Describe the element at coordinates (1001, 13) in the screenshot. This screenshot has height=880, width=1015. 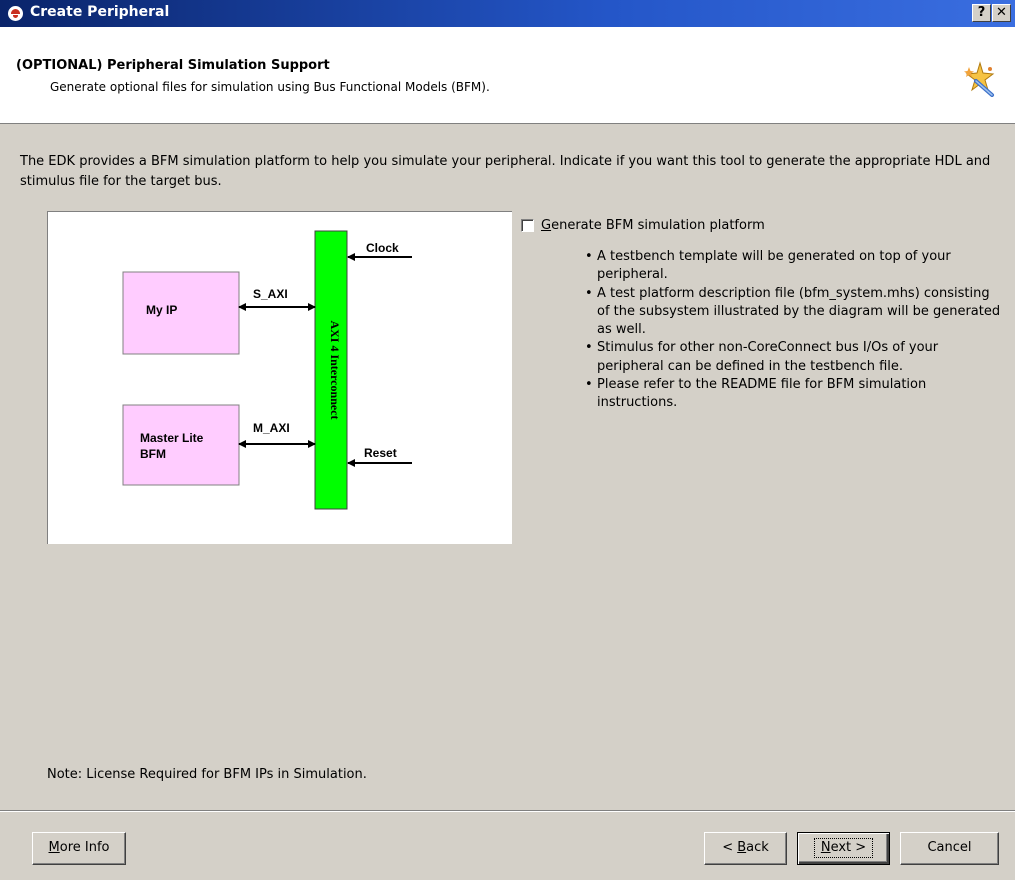
I see `close-button: ✕` at that location.